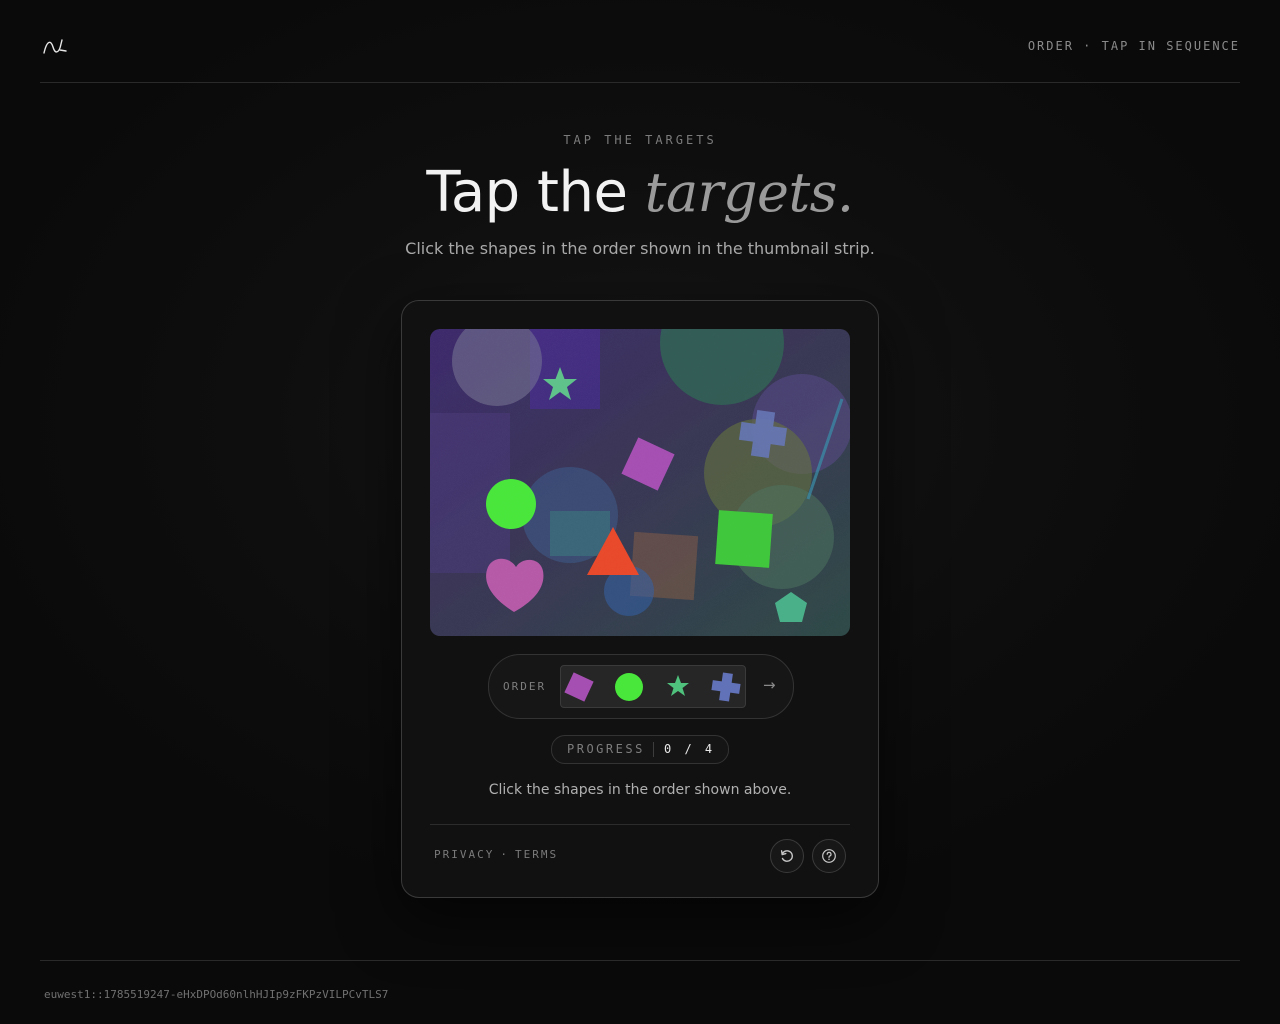  What do you see at coordinates (496, 854) in the screenshot?
I see `legal-links: PRIVACY · TERMS` at bounding box center [496, 854].